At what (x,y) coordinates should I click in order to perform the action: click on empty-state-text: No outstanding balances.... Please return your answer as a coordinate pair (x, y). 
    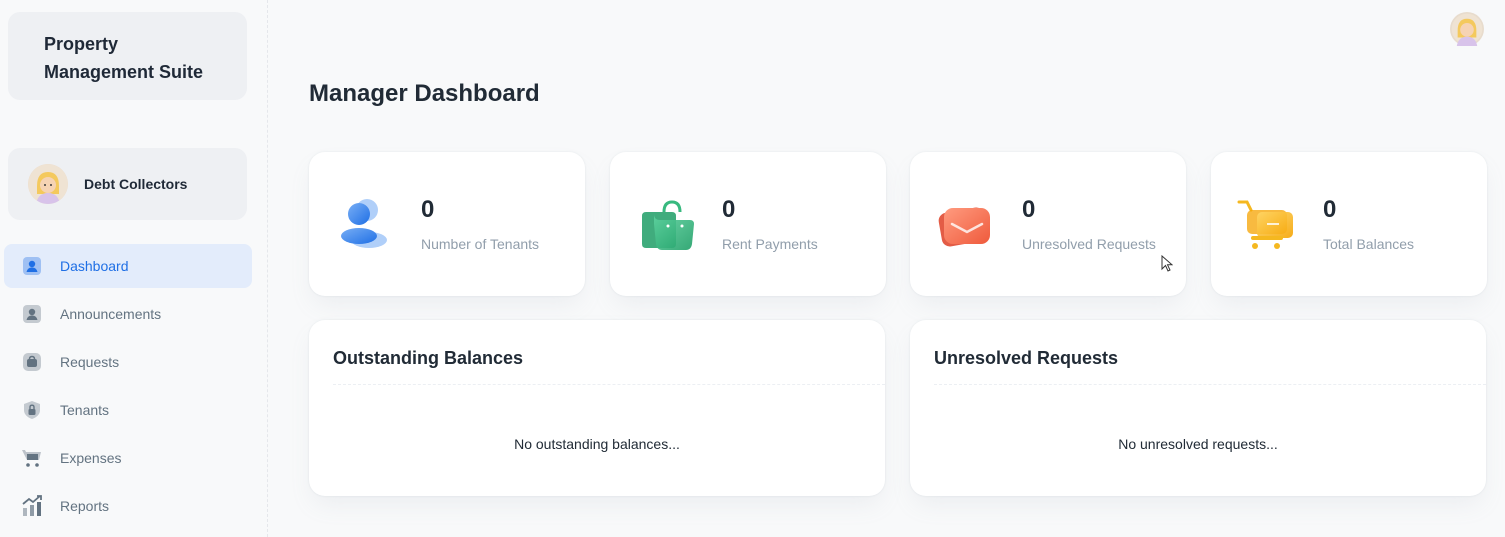
    Looking at the image, I should click on (597, 444).